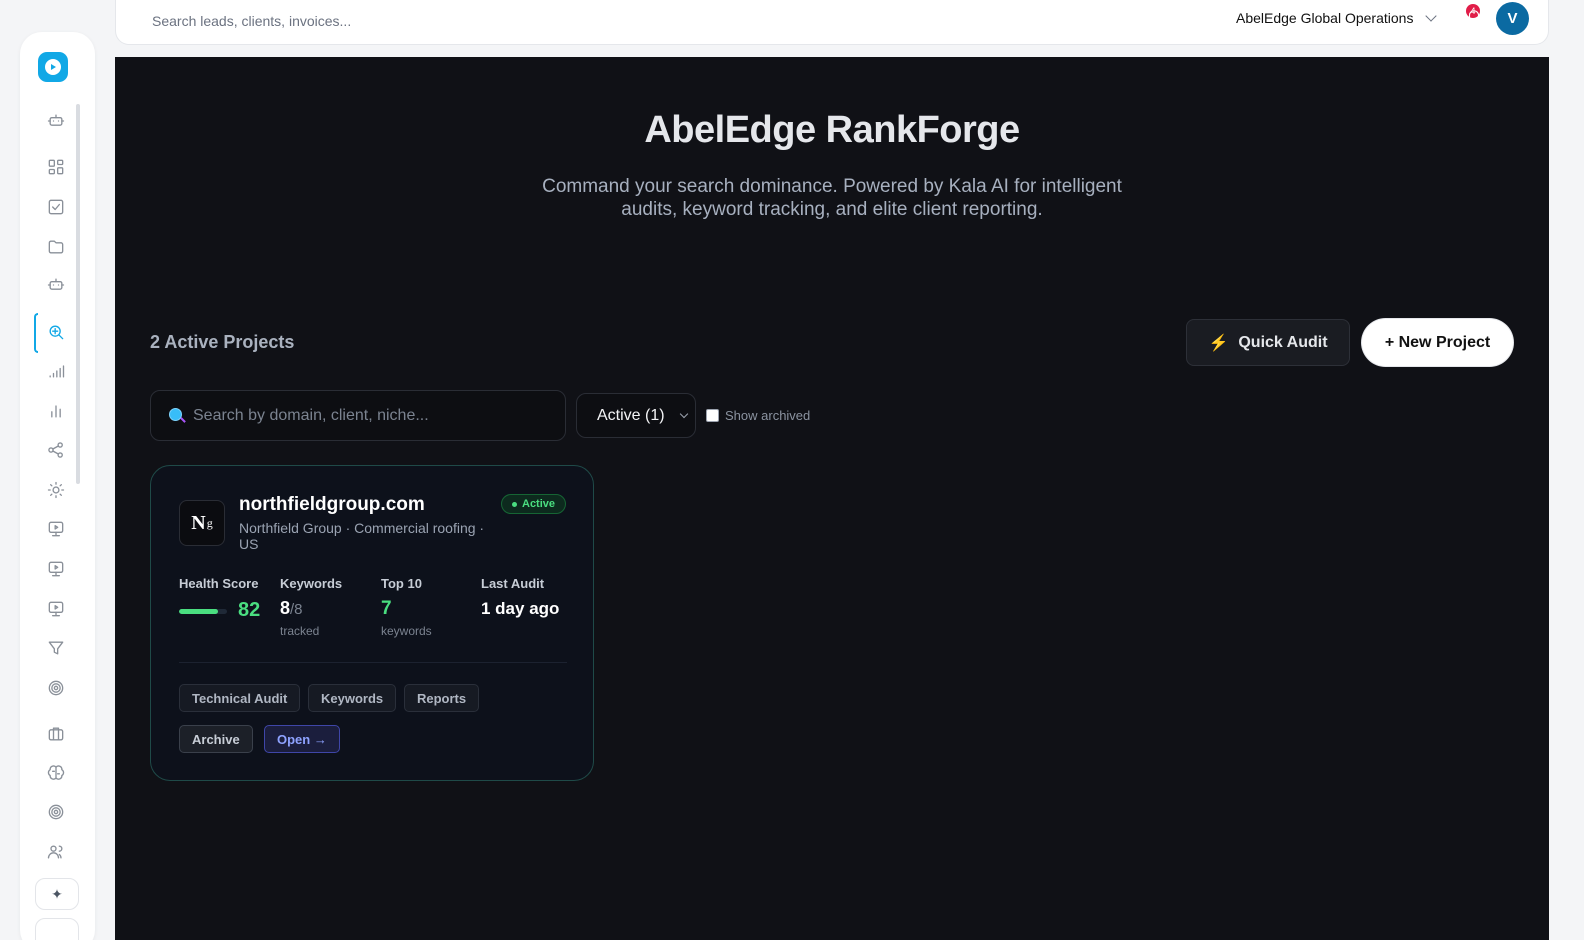  Describe the element at coordinates (401, 583) in the screenshot. I see `top10-label: Top 10` at that location.